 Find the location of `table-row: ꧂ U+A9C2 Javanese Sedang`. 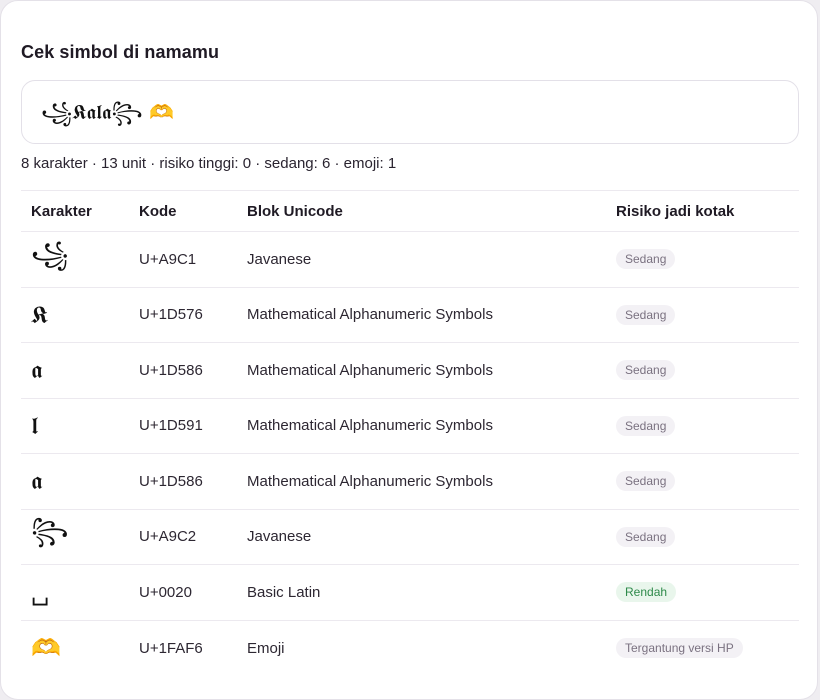

table-row: ꧂ U+A9C2 Javanese Sedang is located at coordinates (410, 537).